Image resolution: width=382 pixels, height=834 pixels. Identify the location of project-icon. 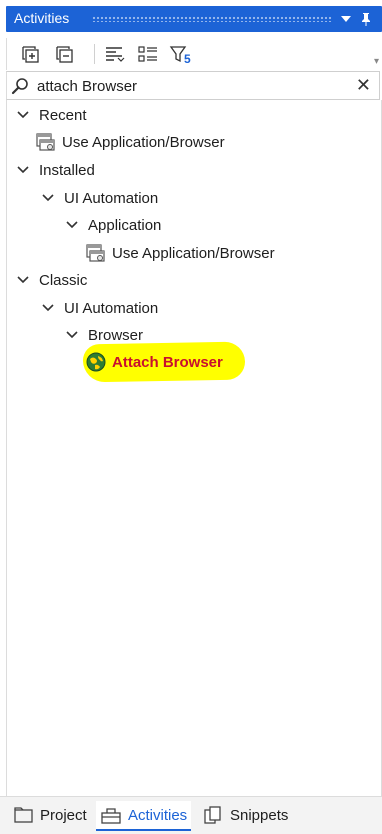
(23, 815).